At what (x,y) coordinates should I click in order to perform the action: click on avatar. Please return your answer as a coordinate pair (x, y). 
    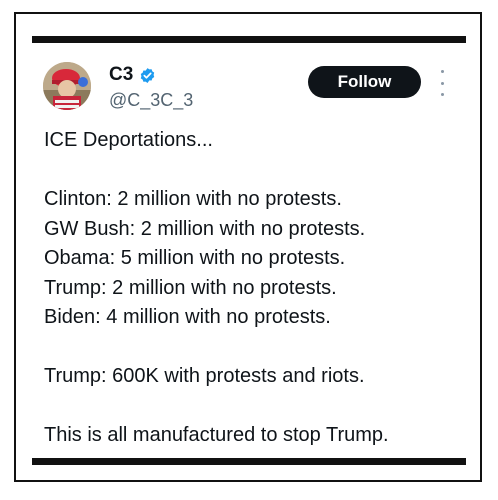
    Looking at the image, I should click on (67, 86).